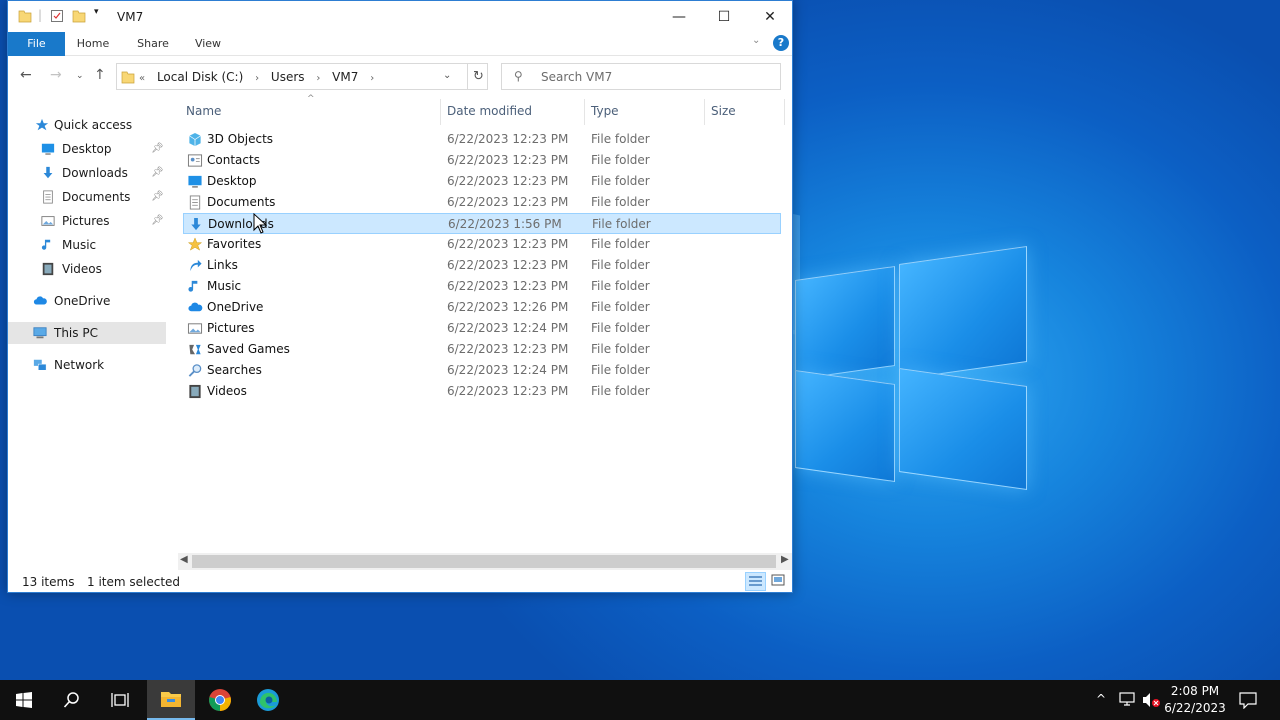 This screenshot has width=1280, height=720. What do you see at coordinates (87, 269) in the screenshot?
I see `sidebar-item-videos: Videos` at bounding box center [87, 269].